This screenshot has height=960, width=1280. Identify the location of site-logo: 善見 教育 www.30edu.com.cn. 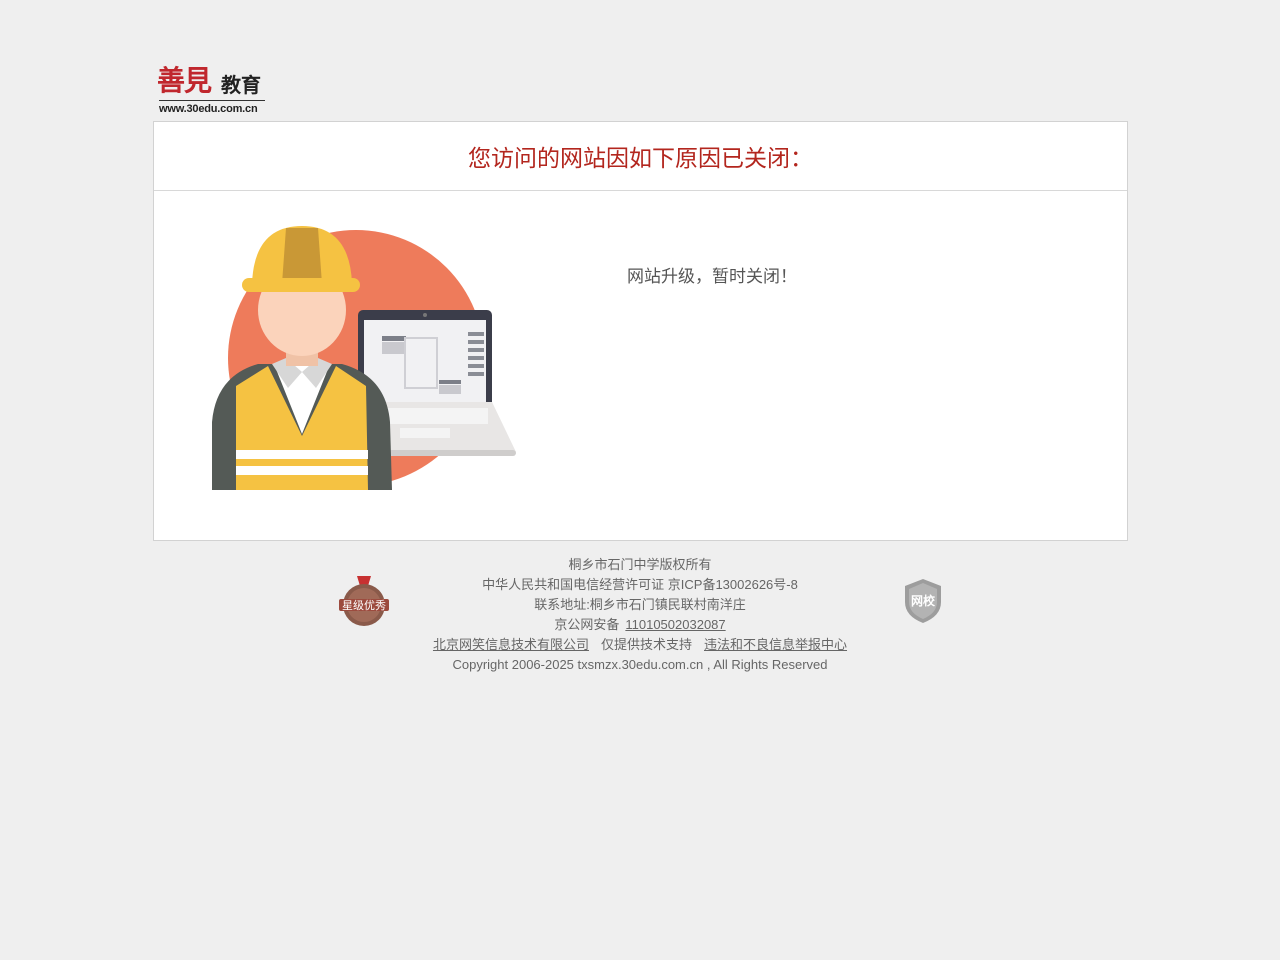
(213, 91).